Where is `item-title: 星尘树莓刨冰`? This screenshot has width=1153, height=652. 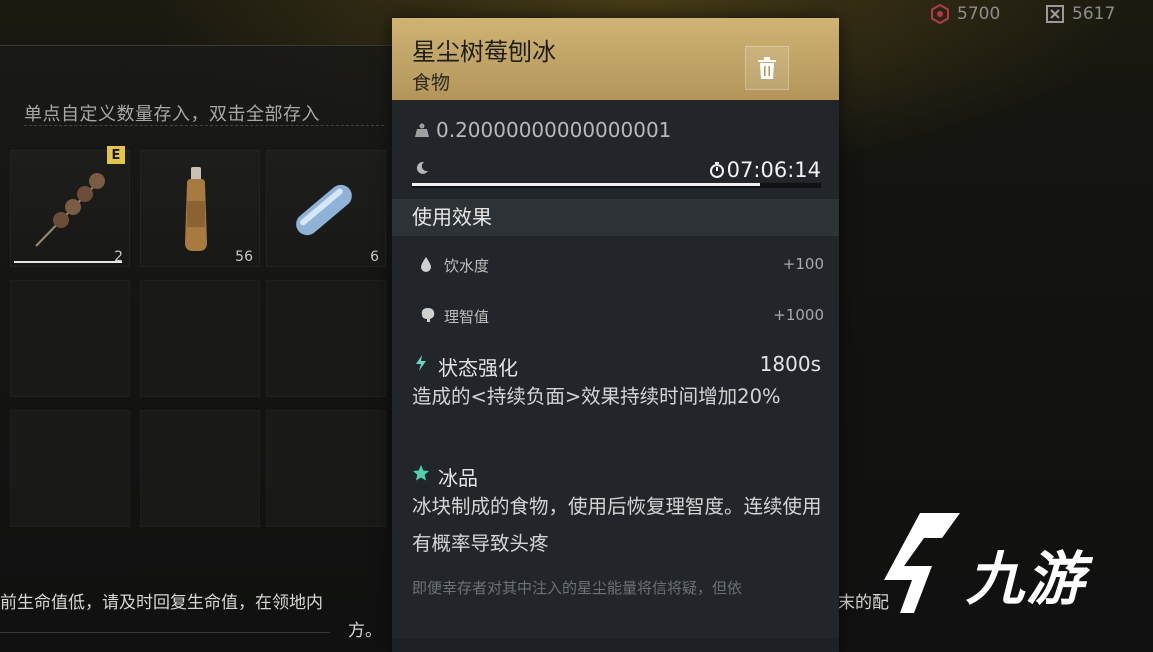
item-title: 星尘树莓刨冰 is located at coordinates (484, 52).